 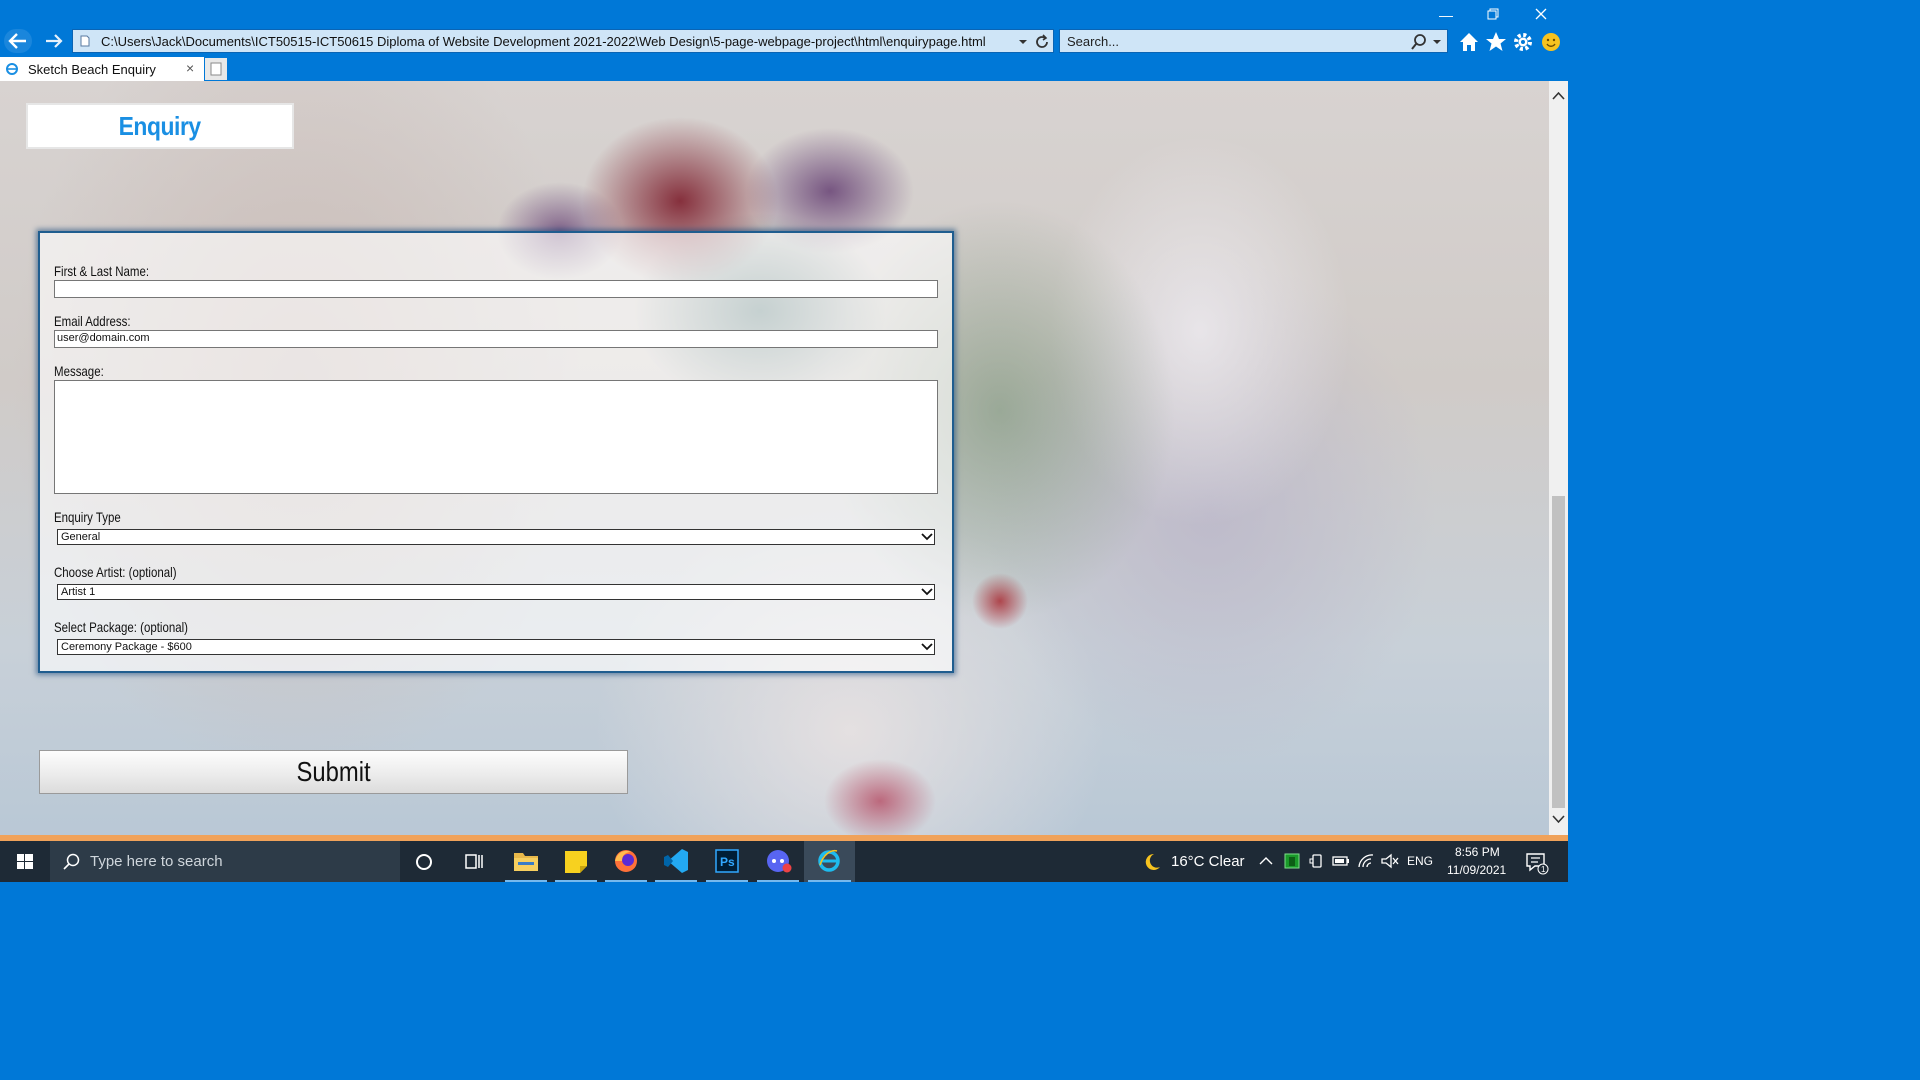 I want to click on discord-icon, so click(x=779, y=861).